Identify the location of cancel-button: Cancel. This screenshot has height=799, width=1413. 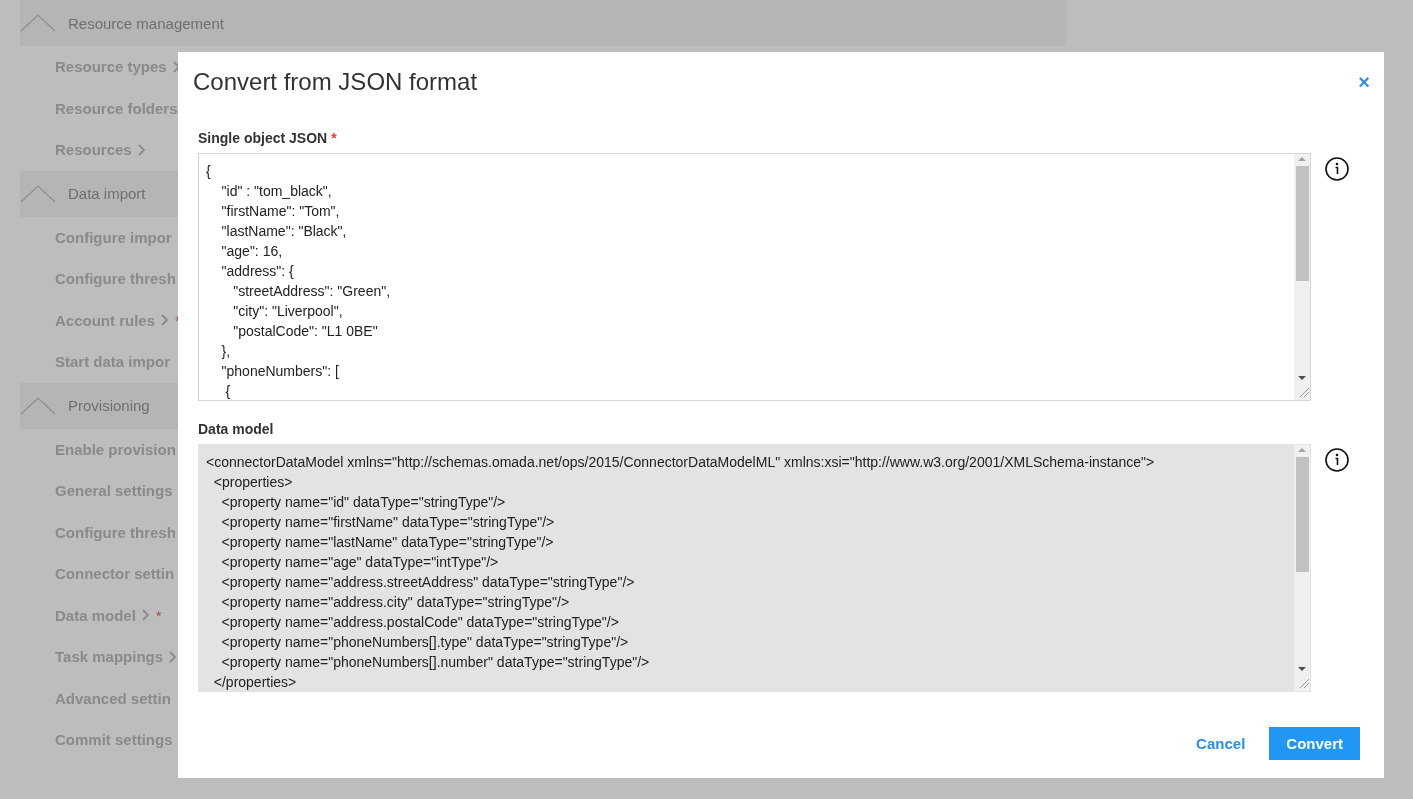
(1221, 743).